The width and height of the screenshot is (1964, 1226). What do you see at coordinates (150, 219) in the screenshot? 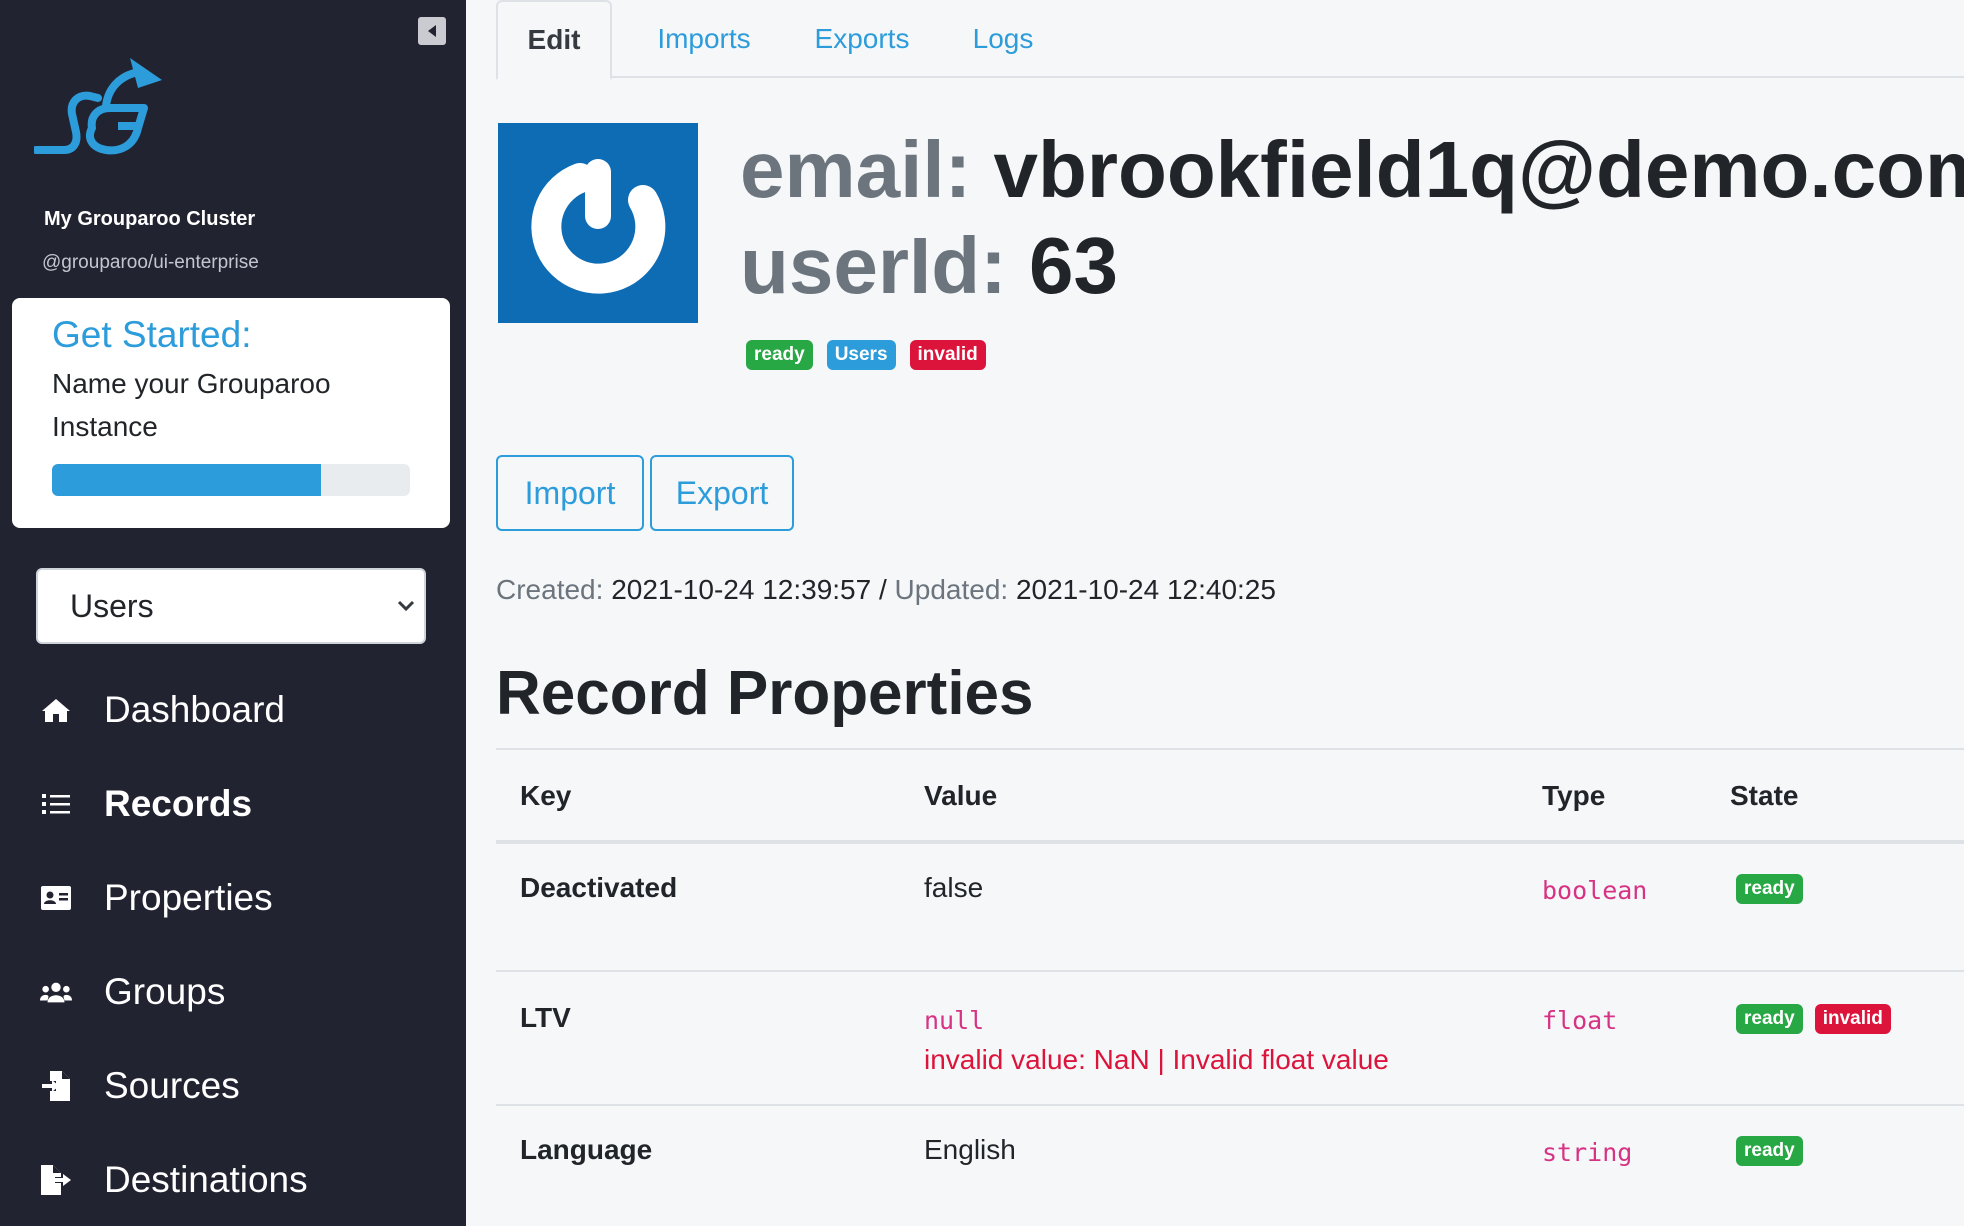
I see `cluster-name: My Grouparoo Cluster` at bounding box center [150, 219].